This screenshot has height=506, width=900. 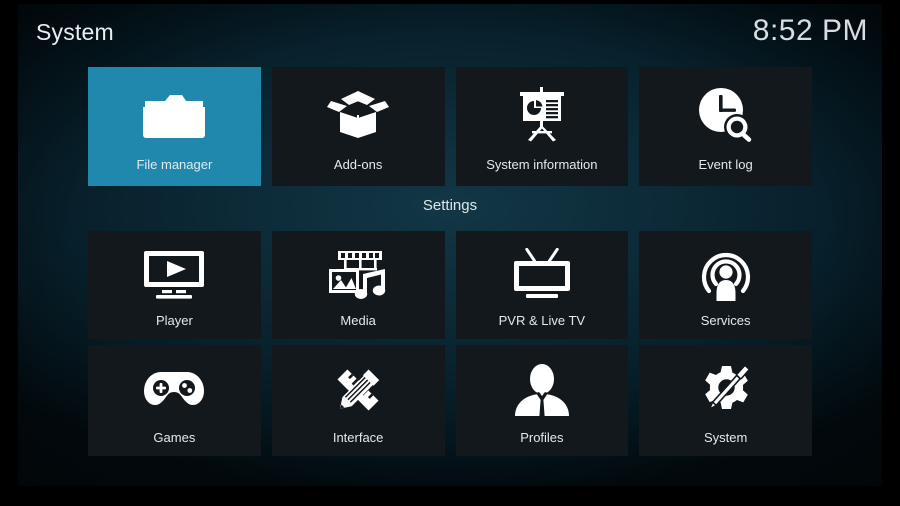 What do you see at coordinates (810, 30) in the screenshot?
I see `clock: 8:52 PM` at bounding box center [810, 30].